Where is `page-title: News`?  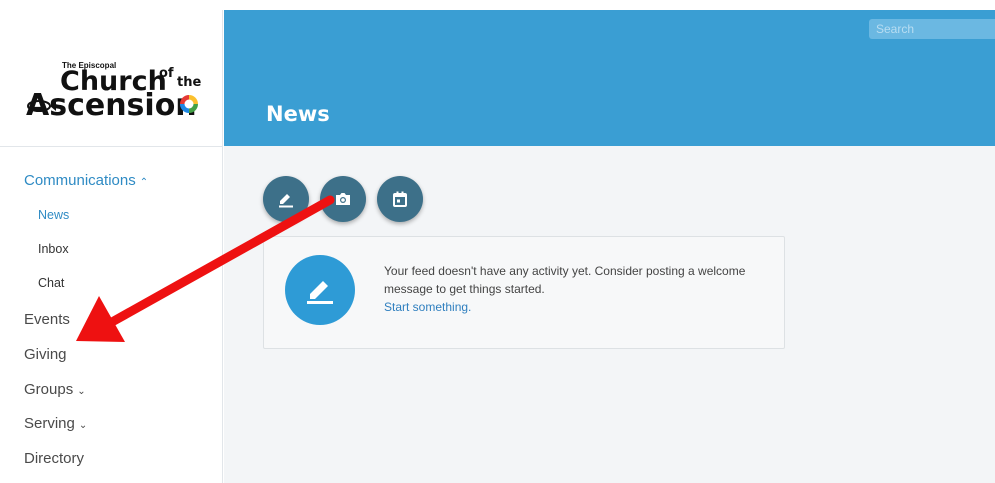 page-title: News is located at coordinates (298, 114).